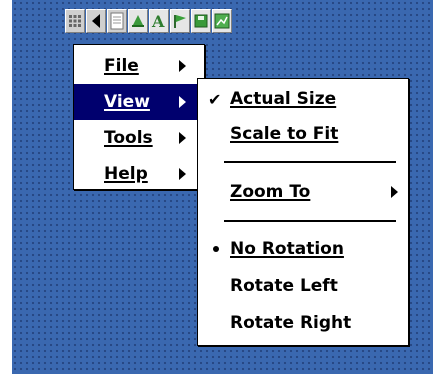 The image size is (445, 386). I want to click on menu-item-scale-to-fit: Scale to Fit, so click(303, 134).